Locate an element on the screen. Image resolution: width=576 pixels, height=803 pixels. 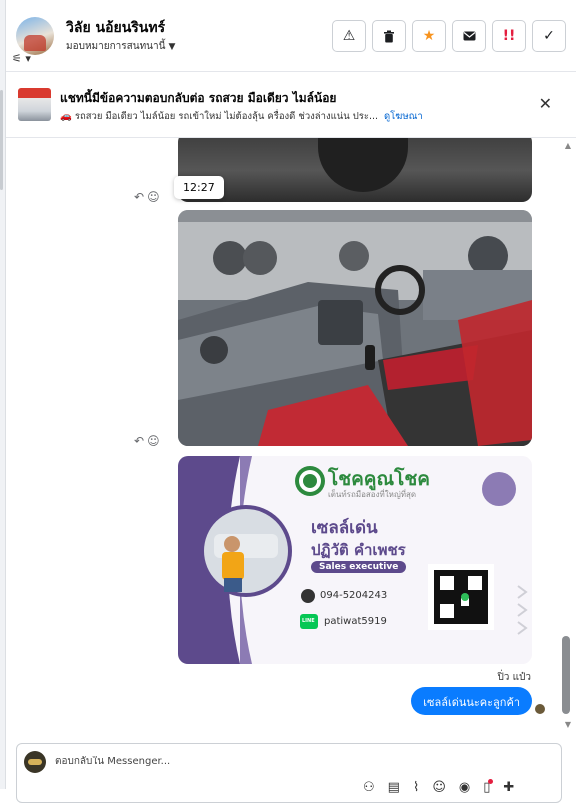
bag-icon: ▤ is located at coordinates (394, 787).